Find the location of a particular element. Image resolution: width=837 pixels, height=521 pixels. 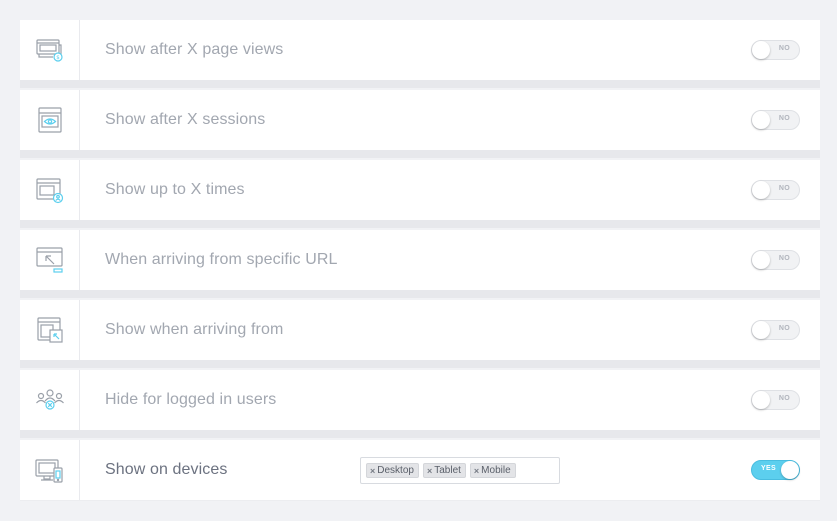

device-tag-mobile: × Mobile is located at coordinates (492, 470).